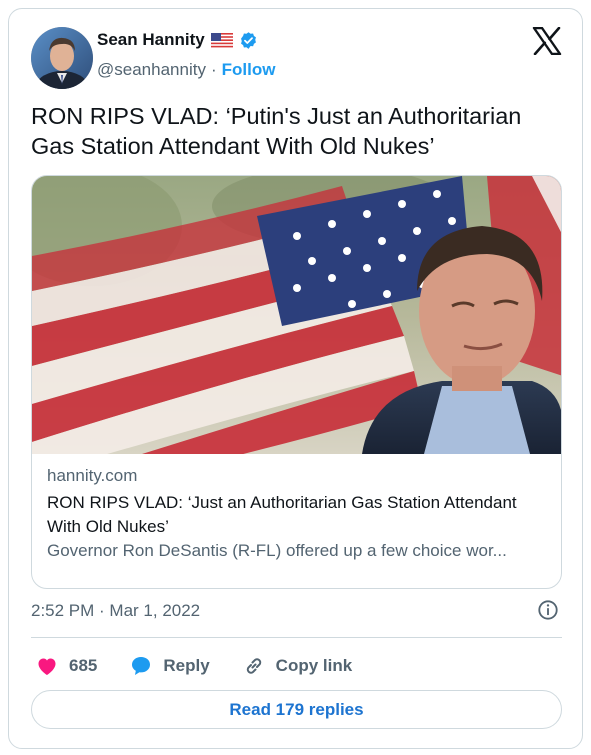 The image size is (591, 755). What do you see at coordinates (66, 666) in the screenshot?
I see `like-button: 685` at bounding box center [66, 666].